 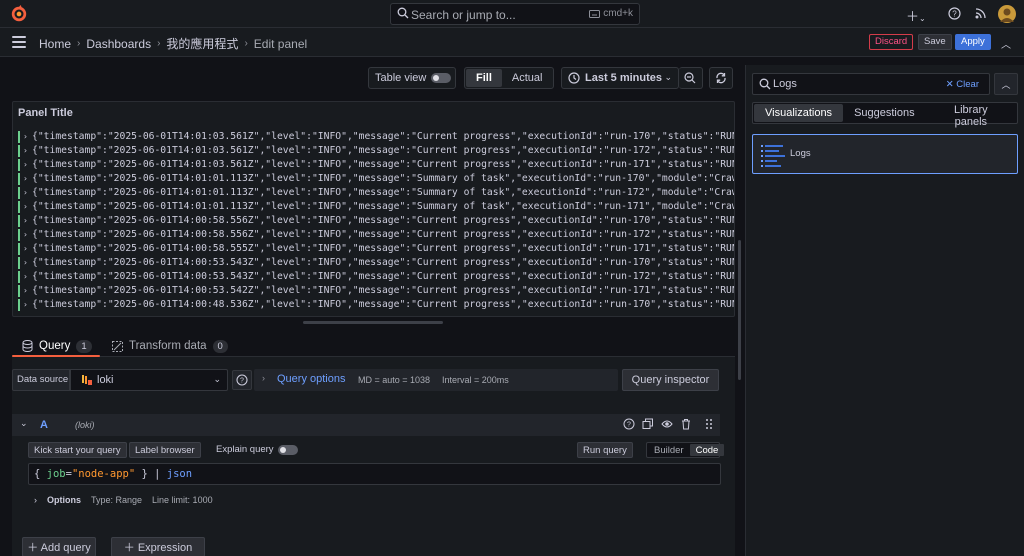 I want to click on label-browser-button: Label browser, so click(x=165, y=450).